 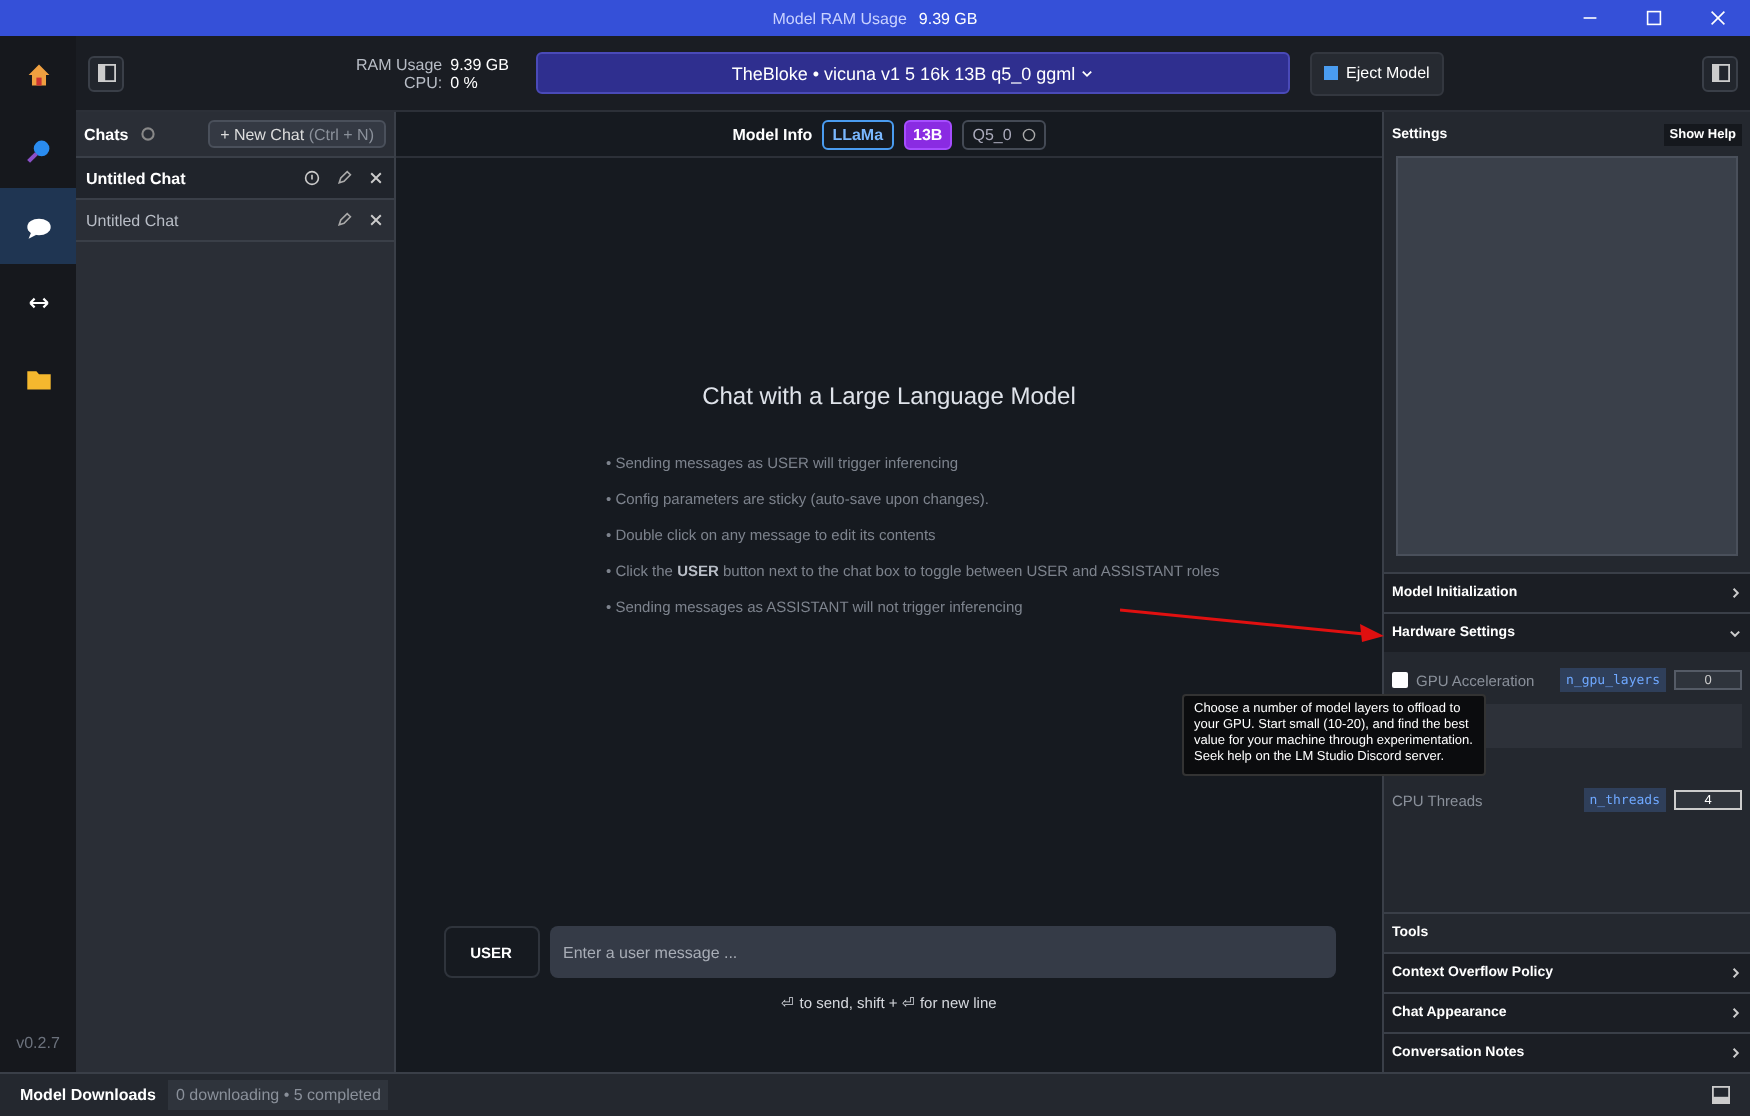 I want to click on ram-value: 9.39 GB, so click(x=479, y=64).